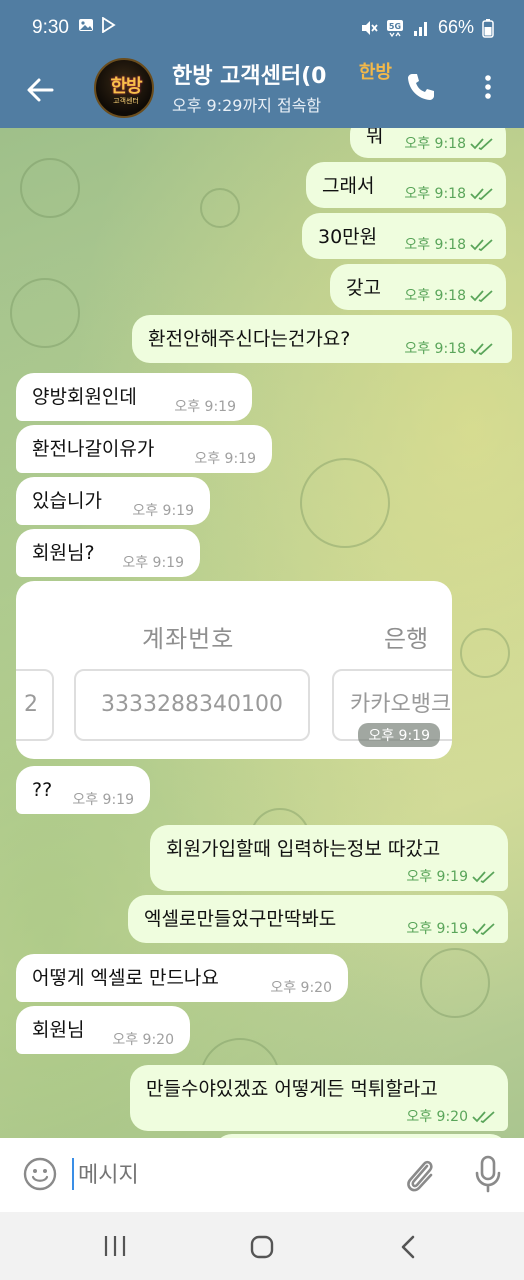  What do you see at coordinates (249, 339) in the screenshot?
I see `message-text: 환전안해주신다는건가요?` at bounding box center [249, 339].